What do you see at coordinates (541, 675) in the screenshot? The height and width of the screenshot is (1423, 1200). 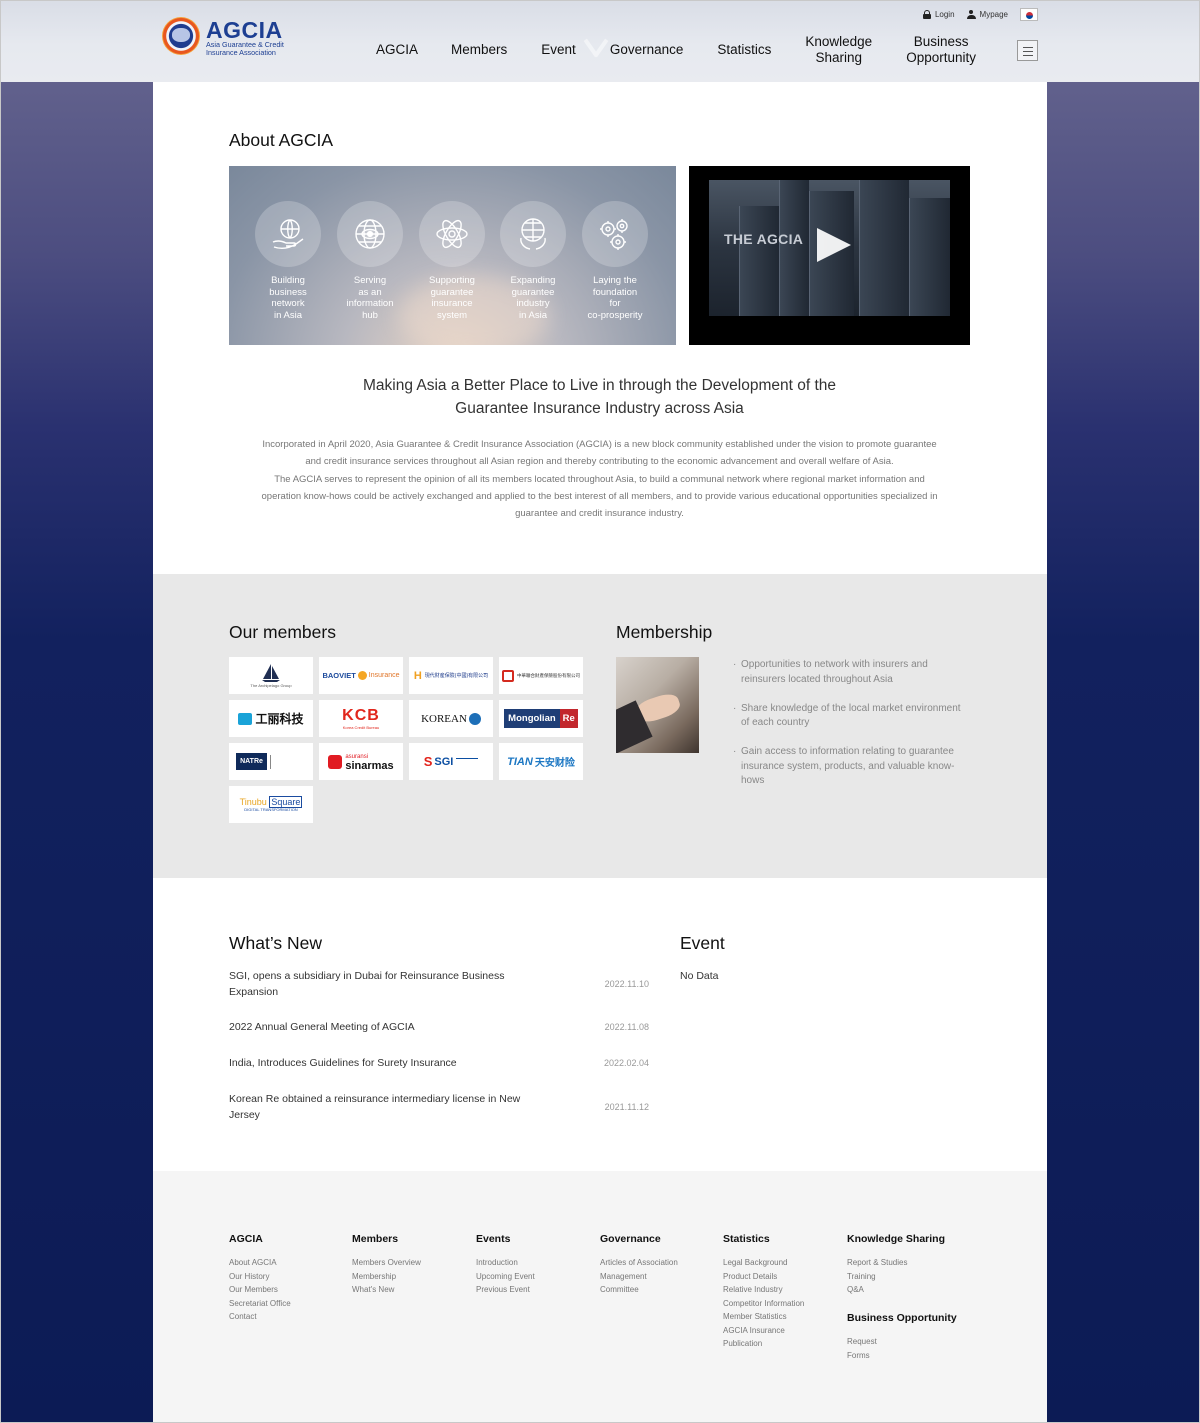 I see `member-logo-china-continent: 中華聯合財產保險股份有限公司` at bounding box center [541, 675].